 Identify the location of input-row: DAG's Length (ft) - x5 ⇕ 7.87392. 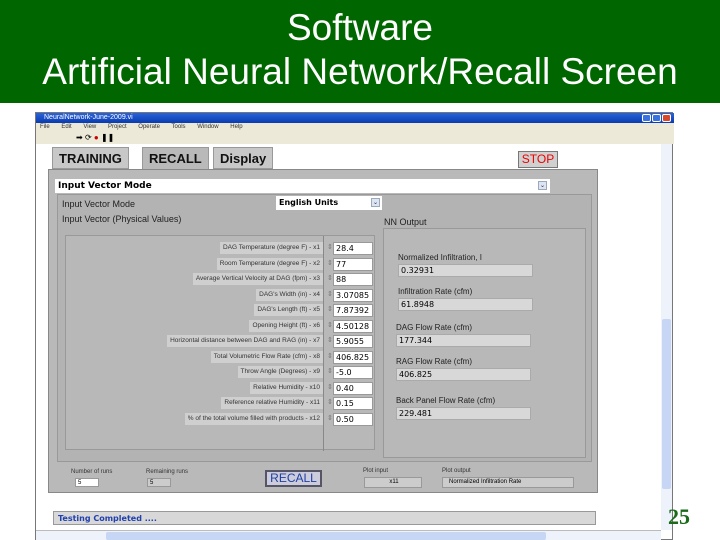
(221, 310).